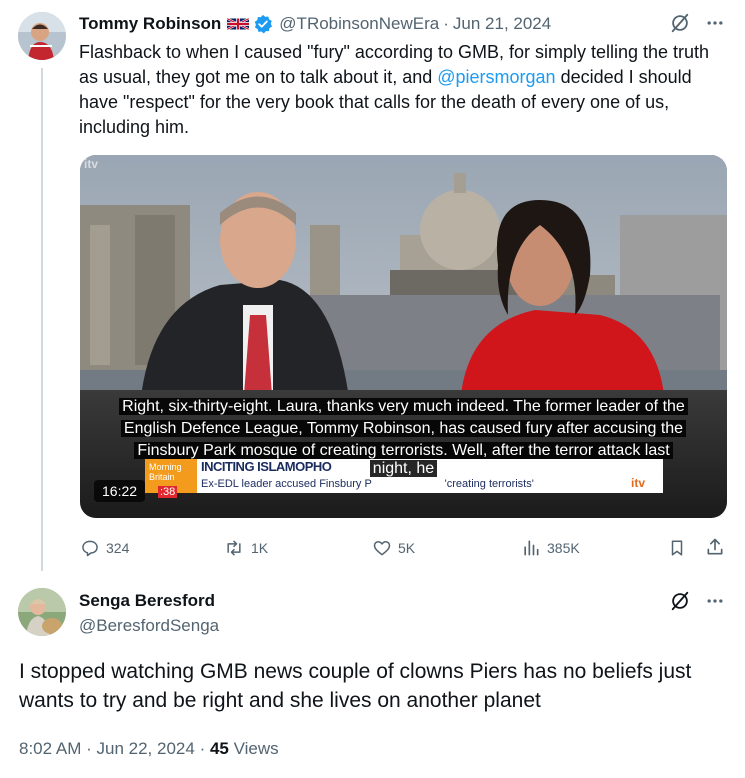 The height and width of the screenshot is (778, 745). What do you see at coordinates (502, 24) in the screenshot?
I see `tweet-date: Jun 21, 2024` at bounding box center [502, 24].